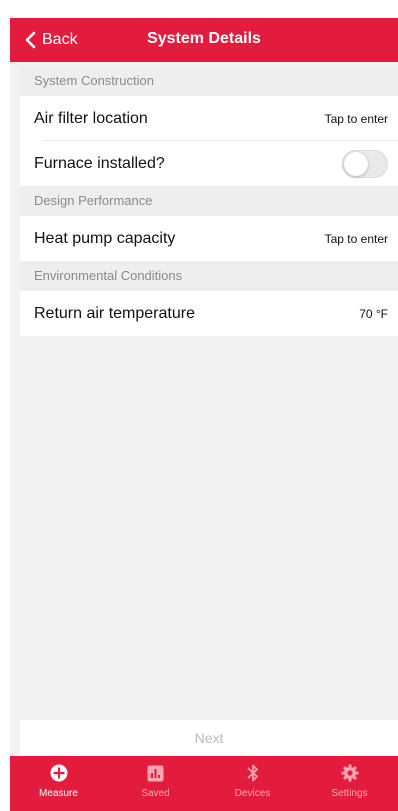  What do you see at coordinates (356, 163) in the screenshot?
I see `toggle-knob` at bounding box center [356, 163].